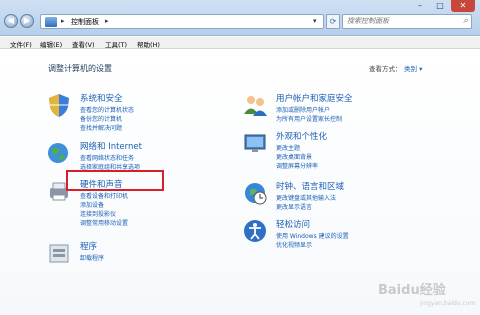 Image resolution: width=480 pixels, height=315 pixels. Describe the element at coordinates (98, 213) in the screenshot. I see `category-link: 连接到投影仪` at that location.